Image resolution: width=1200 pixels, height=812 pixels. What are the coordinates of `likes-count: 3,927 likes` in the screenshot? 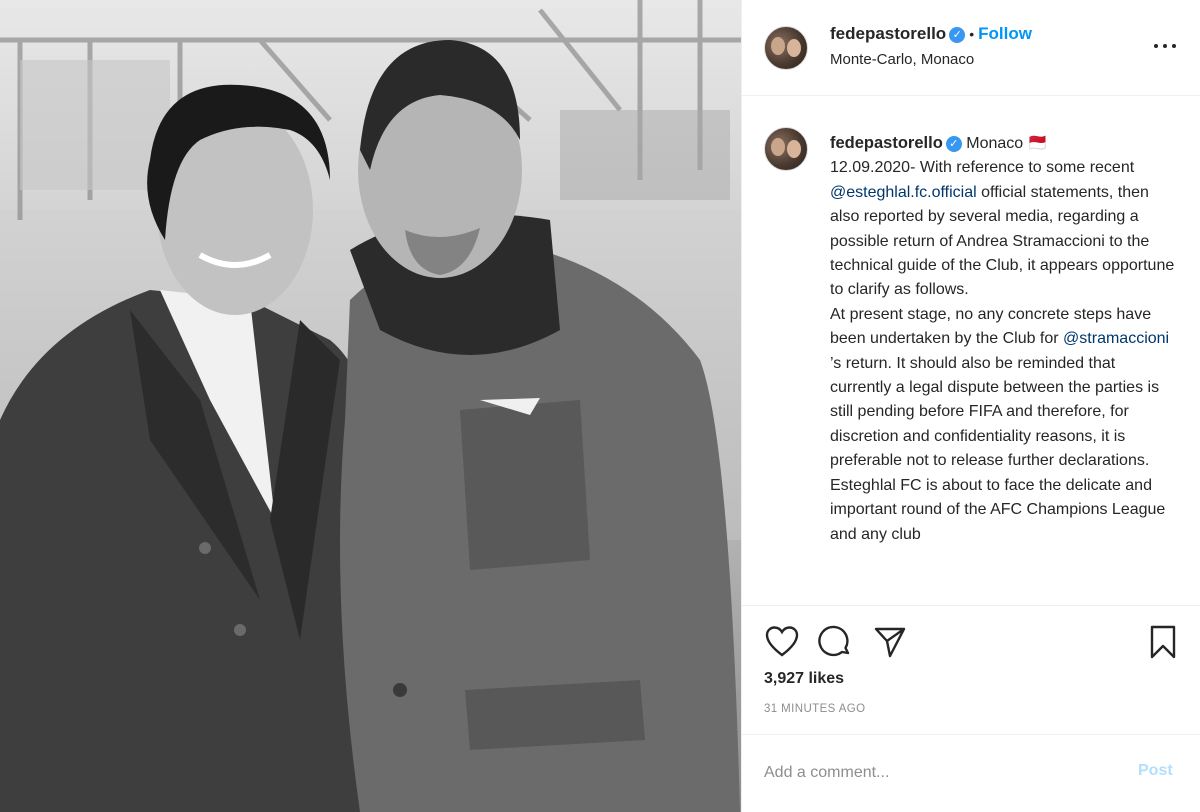 It's located at (804, 679).